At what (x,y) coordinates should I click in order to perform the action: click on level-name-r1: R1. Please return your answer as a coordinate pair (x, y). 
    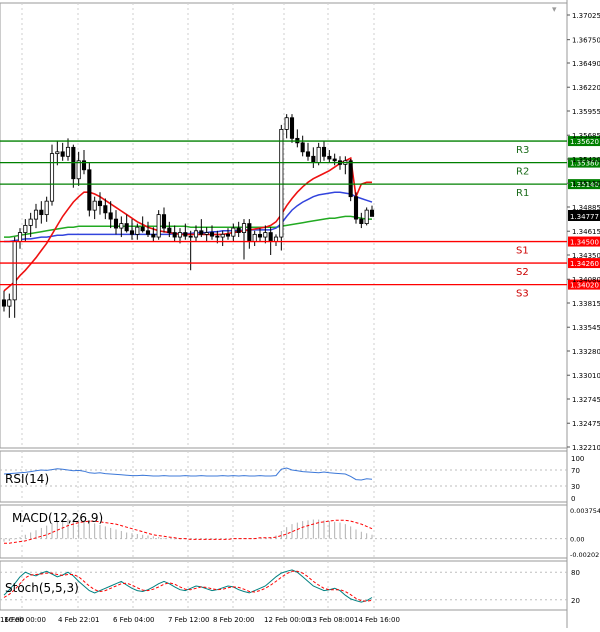
    Looking at the image, I should click on (522, 193).